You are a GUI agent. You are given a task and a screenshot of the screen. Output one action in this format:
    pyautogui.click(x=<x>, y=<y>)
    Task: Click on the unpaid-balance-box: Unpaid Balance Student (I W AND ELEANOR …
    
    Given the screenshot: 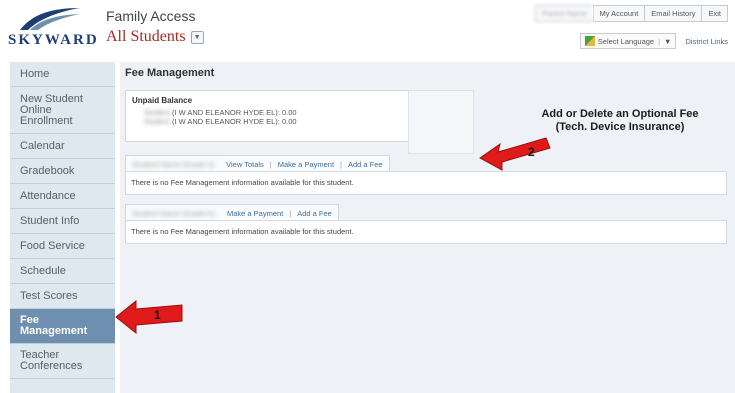 What is the action you would take?
    pyautogui.click(x=268, y=116)
    